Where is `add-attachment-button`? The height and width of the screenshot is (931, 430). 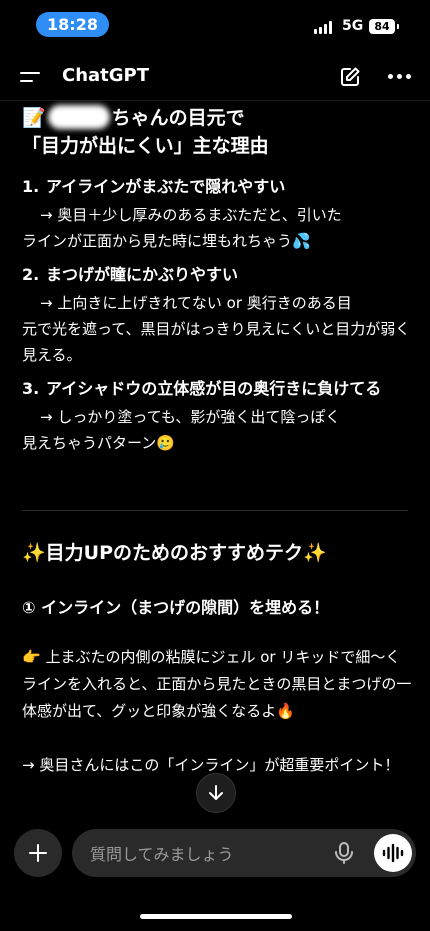 add-attachment-button is located at coordinates (38, 853).